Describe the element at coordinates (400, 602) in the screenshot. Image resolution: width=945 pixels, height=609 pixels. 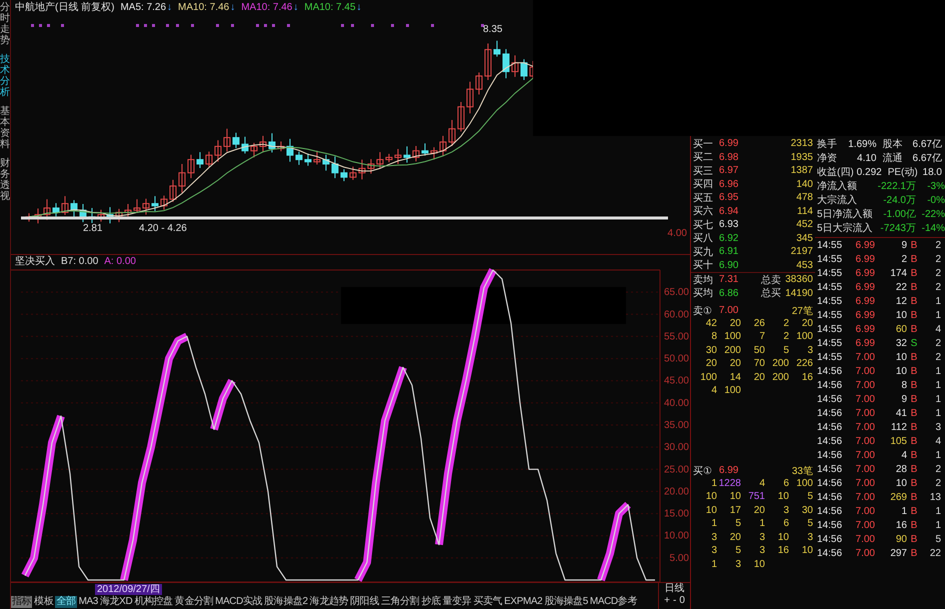
I see `indicator-tab: 三角分割` at that location.